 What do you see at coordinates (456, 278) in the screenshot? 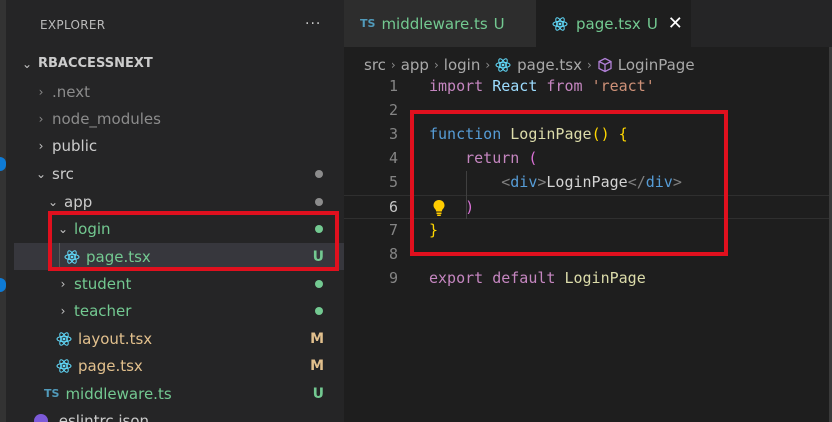
I see `keyword-export: export` at bounding box center [456, 278].